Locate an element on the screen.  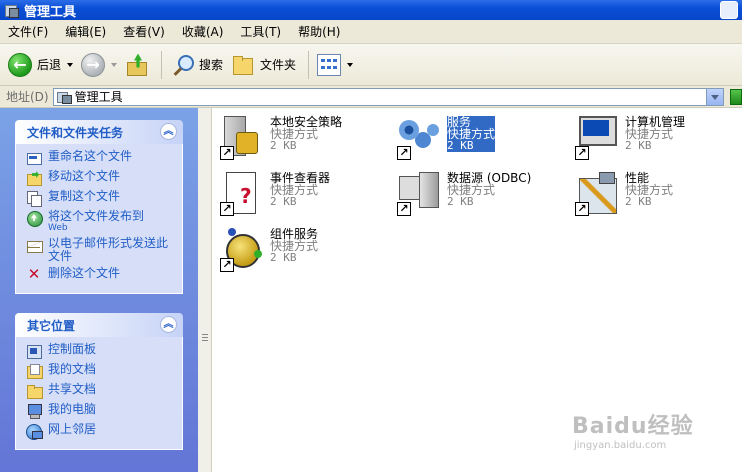
place-my-documents: 我的文档 is located at coordinates (101, 371).